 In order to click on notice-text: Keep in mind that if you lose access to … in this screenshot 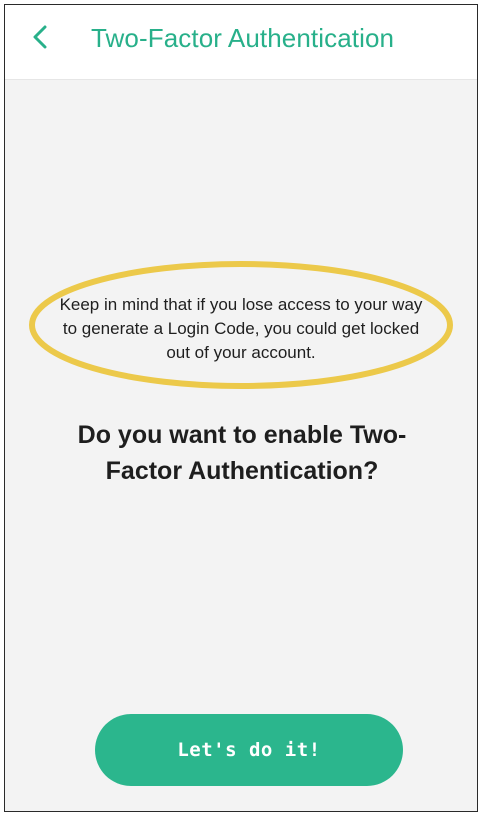, I will do `click(241, 328)`.